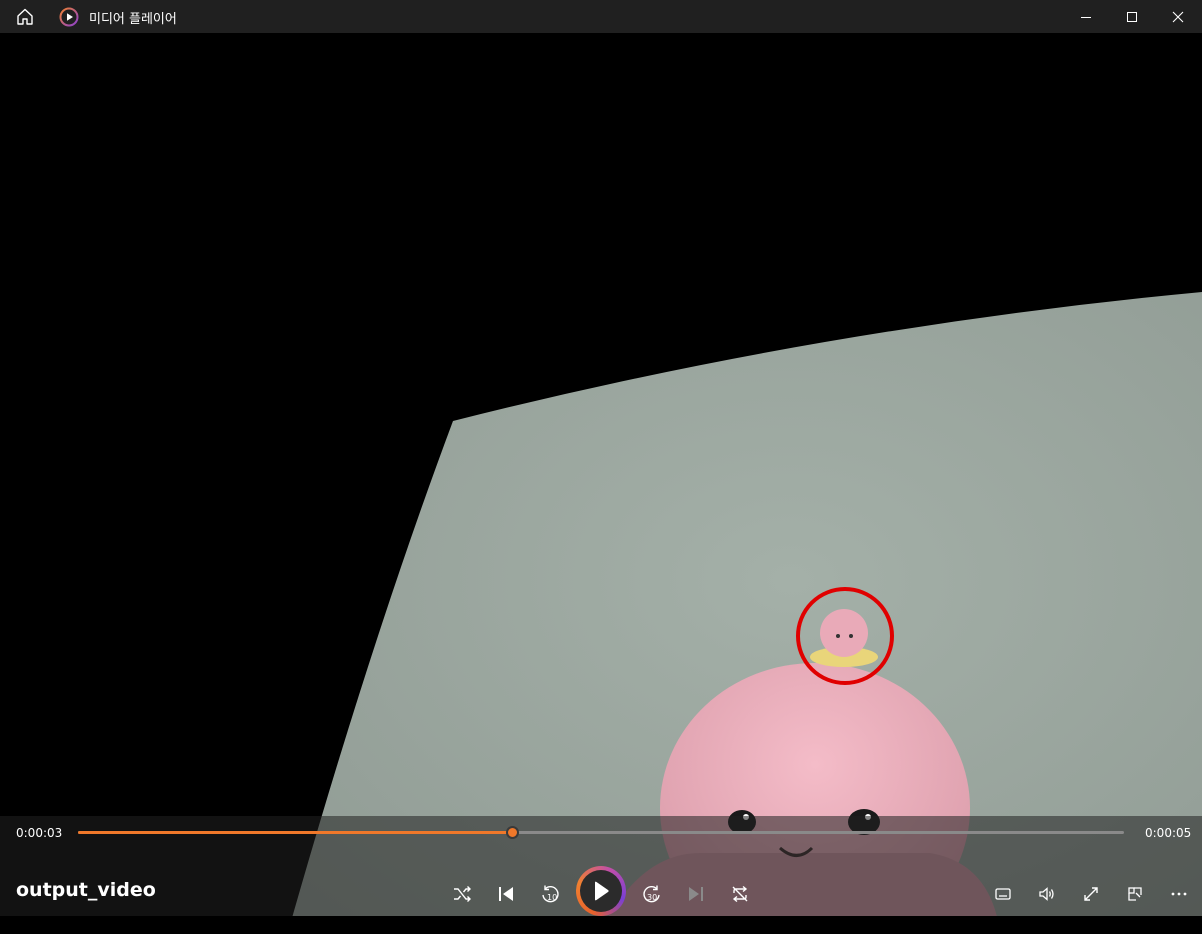  What do you see at coordinates (1047, 894) in the screenshot?
I see `volume-icon` at bounding box center [1047, 894].